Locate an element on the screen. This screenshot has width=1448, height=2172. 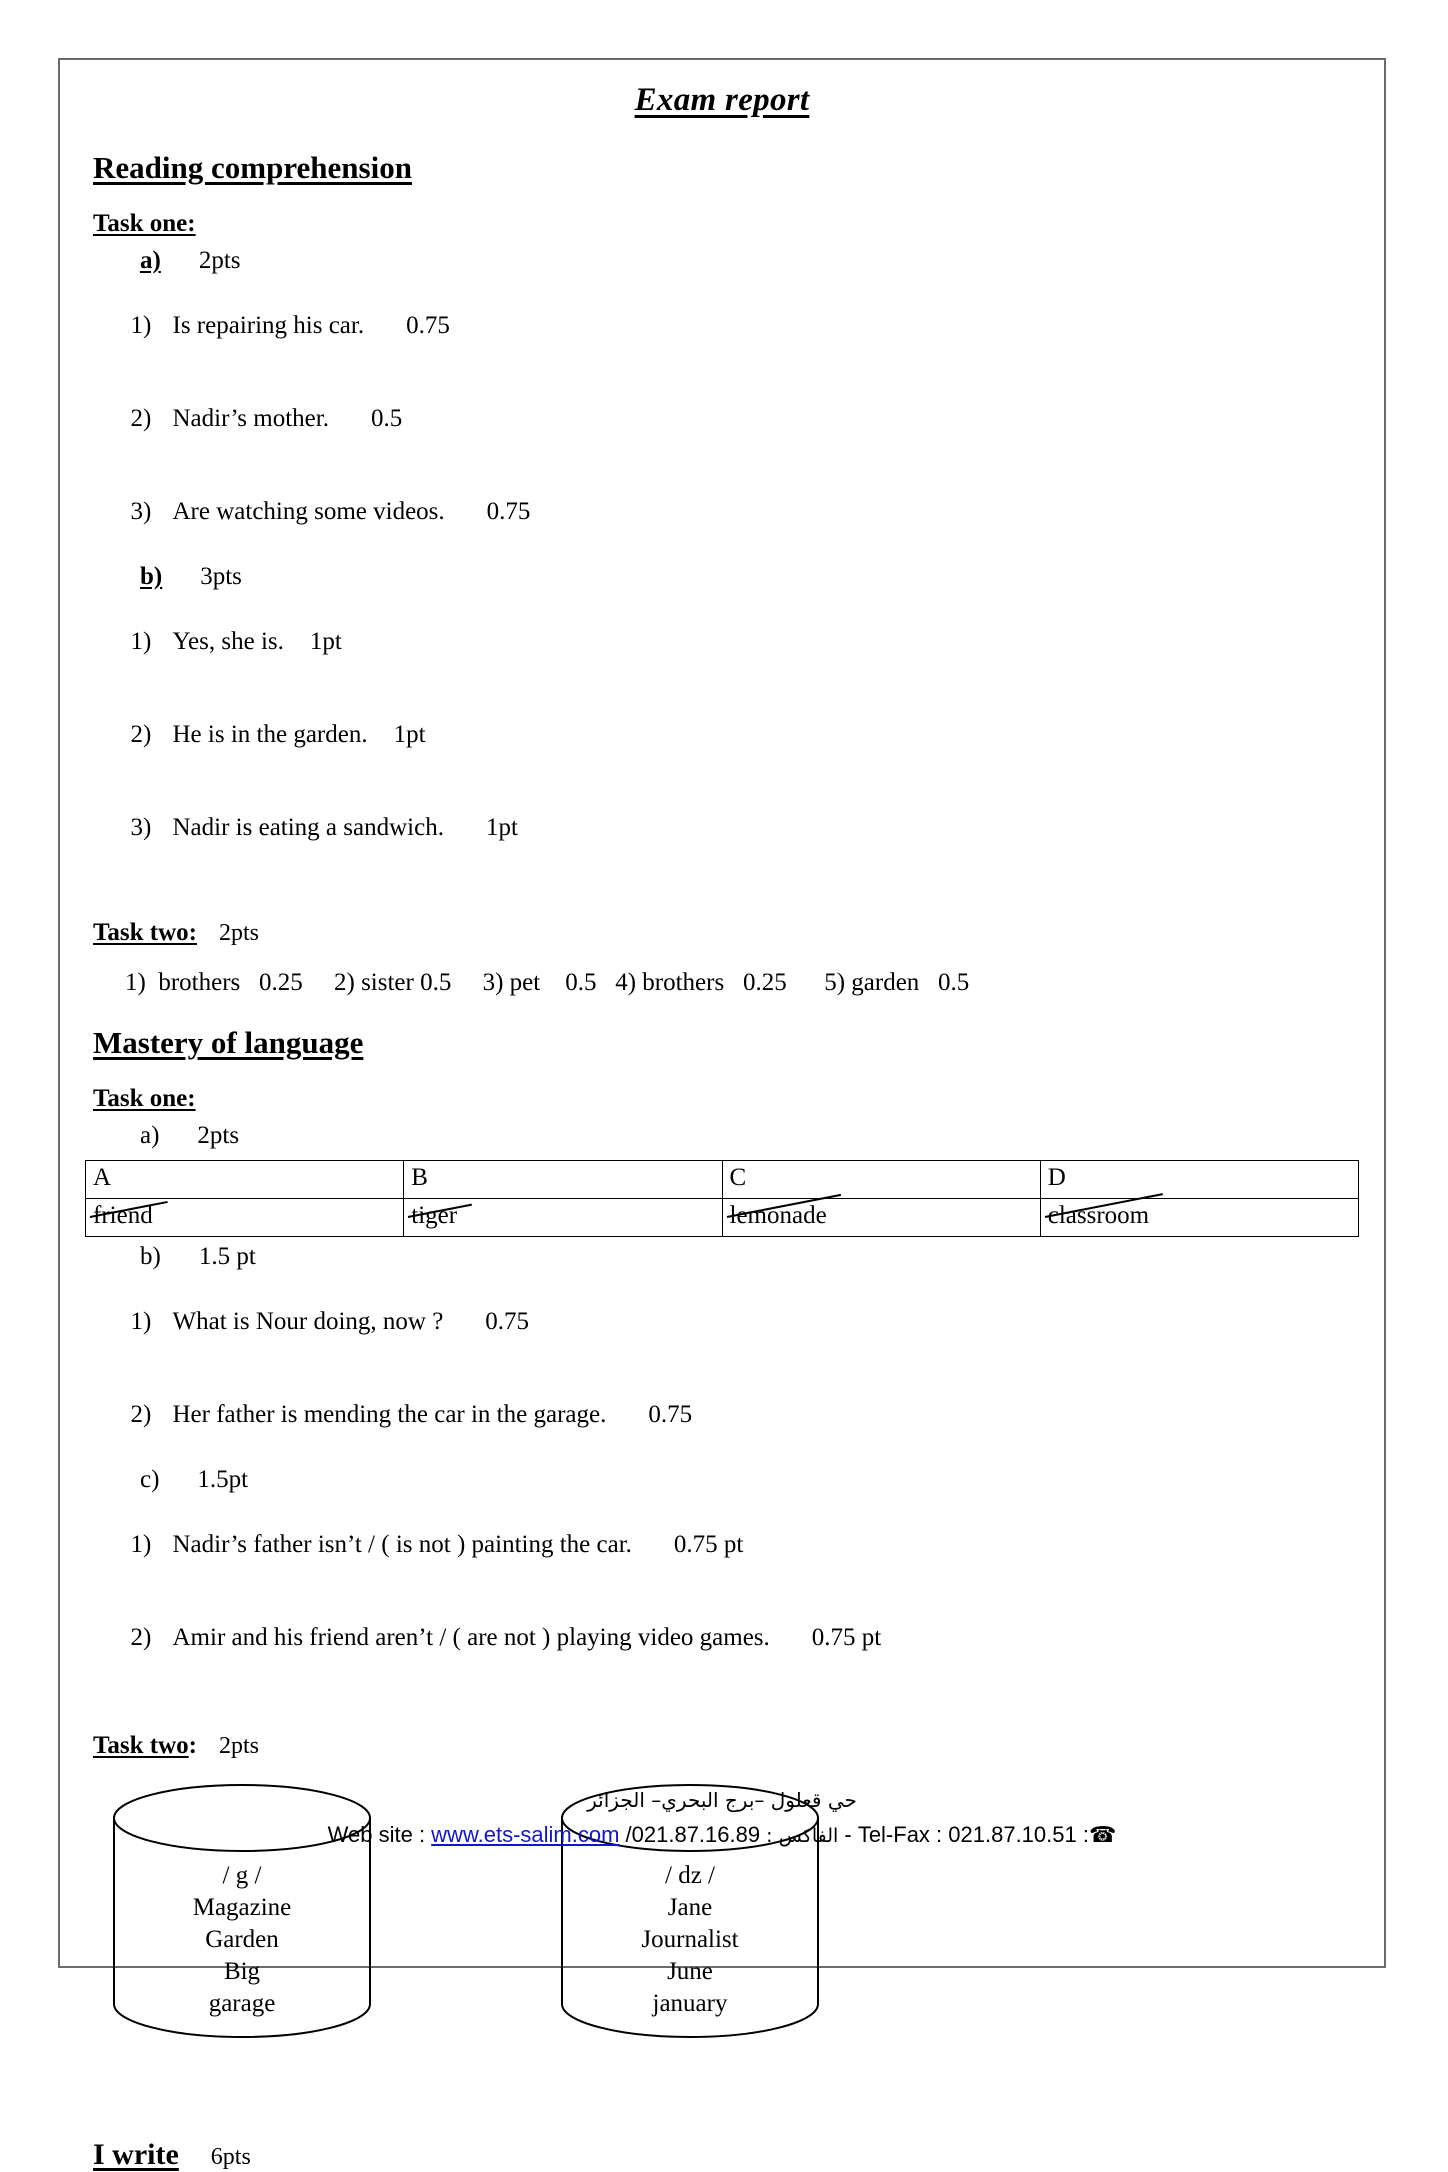
mastery-task-one-label: Task one: is located at coordinates (144, 1098).